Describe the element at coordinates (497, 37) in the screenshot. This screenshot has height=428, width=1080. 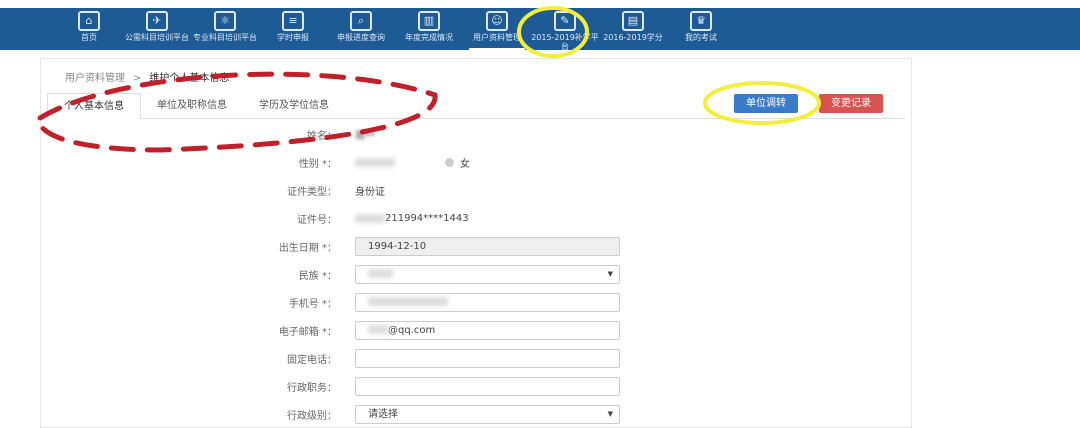
I see `nav-item-label: 用户资料管理` at that location.